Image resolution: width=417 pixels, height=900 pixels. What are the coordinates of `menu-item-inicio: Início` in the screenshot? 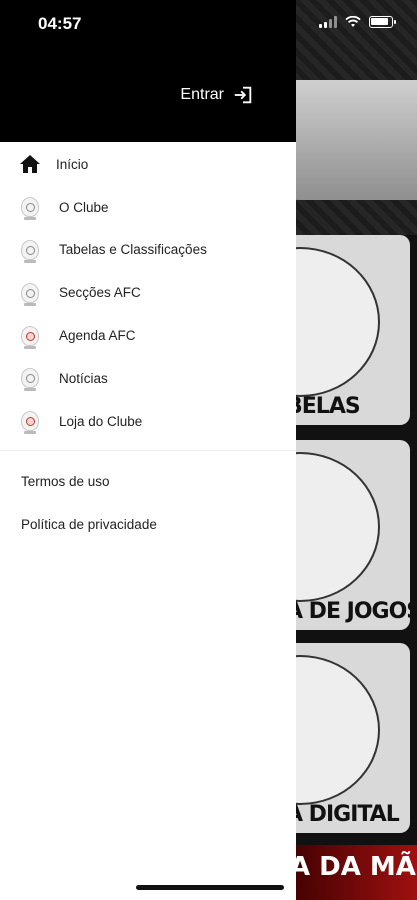 It's located at (148, 164).